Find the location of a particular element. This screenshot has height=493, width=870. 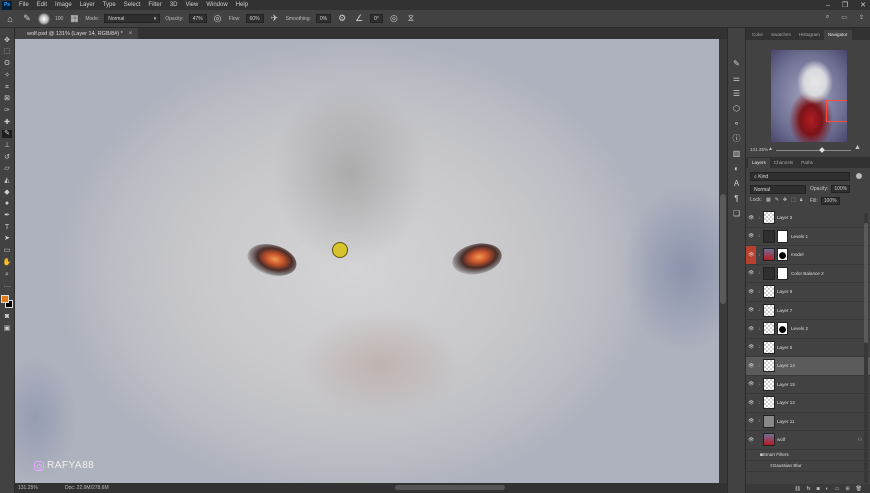

link-layers-icon: ⛓ is located at coordinates (797, 489).